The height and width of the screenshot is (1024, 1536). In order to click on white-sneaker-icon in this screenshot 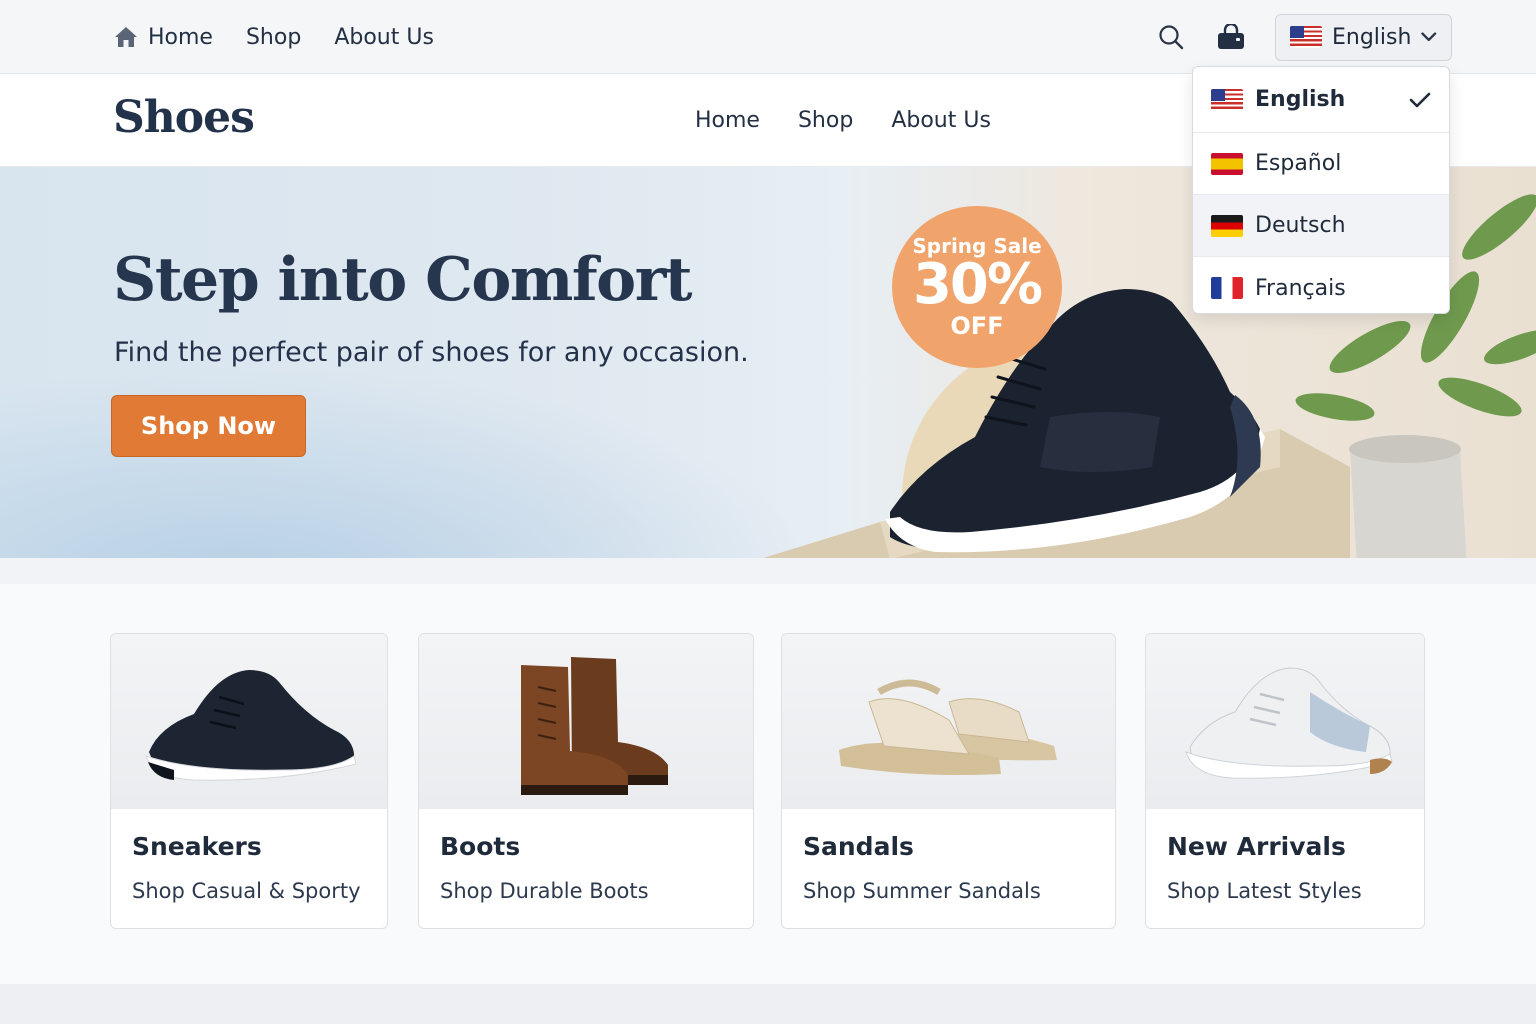, I will do `click(1289, 722)`.